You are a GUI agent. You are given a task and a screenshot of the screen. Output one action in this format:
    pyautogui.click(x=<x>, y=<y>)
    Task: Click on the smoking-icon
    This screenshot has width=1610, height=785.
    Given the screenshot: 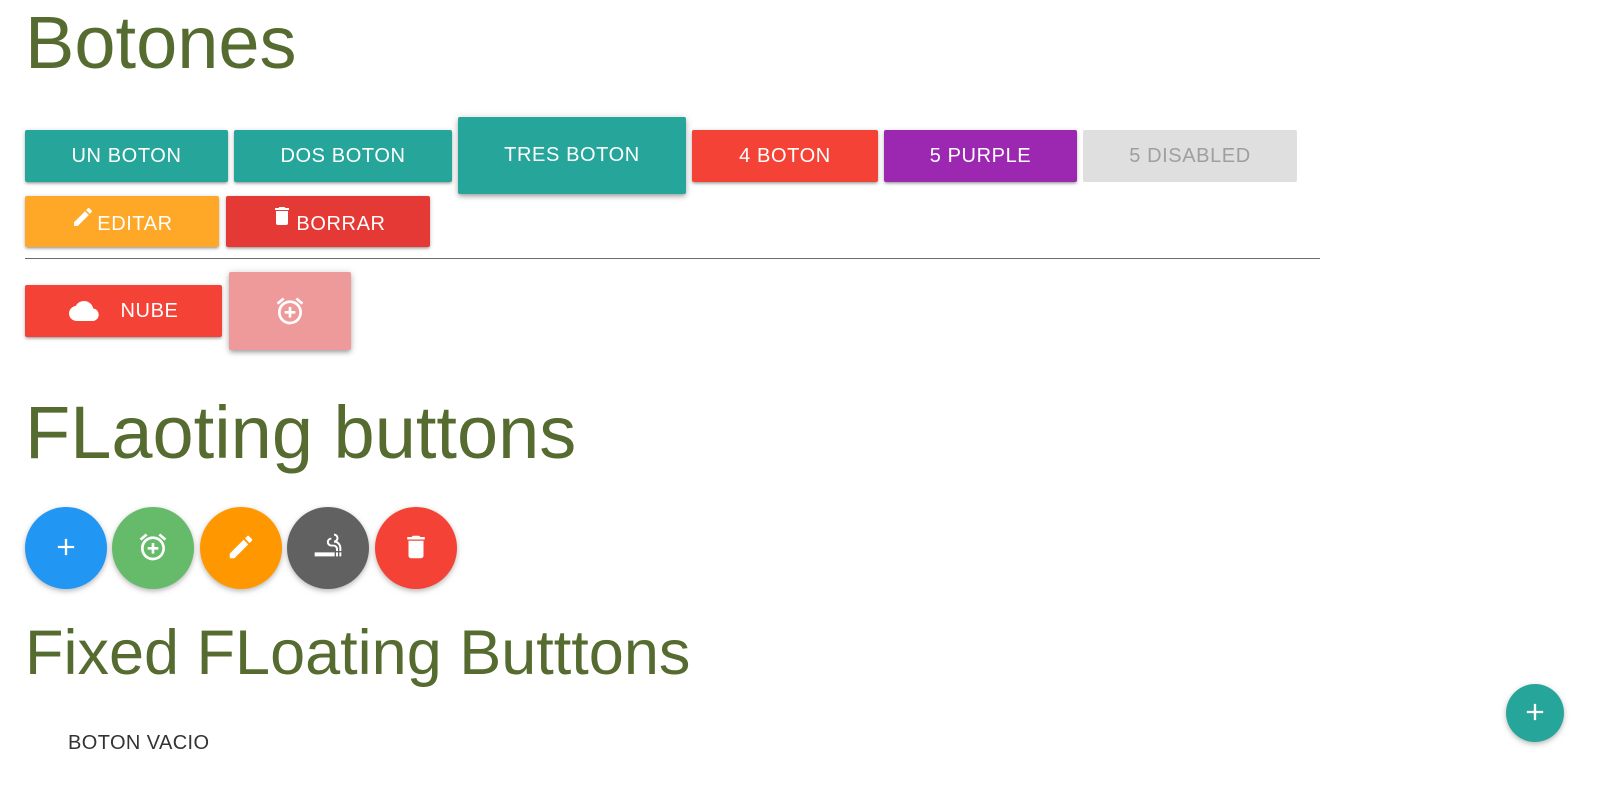 What is the action you would take?
    pyautogui.click(x=328, y=548)
    